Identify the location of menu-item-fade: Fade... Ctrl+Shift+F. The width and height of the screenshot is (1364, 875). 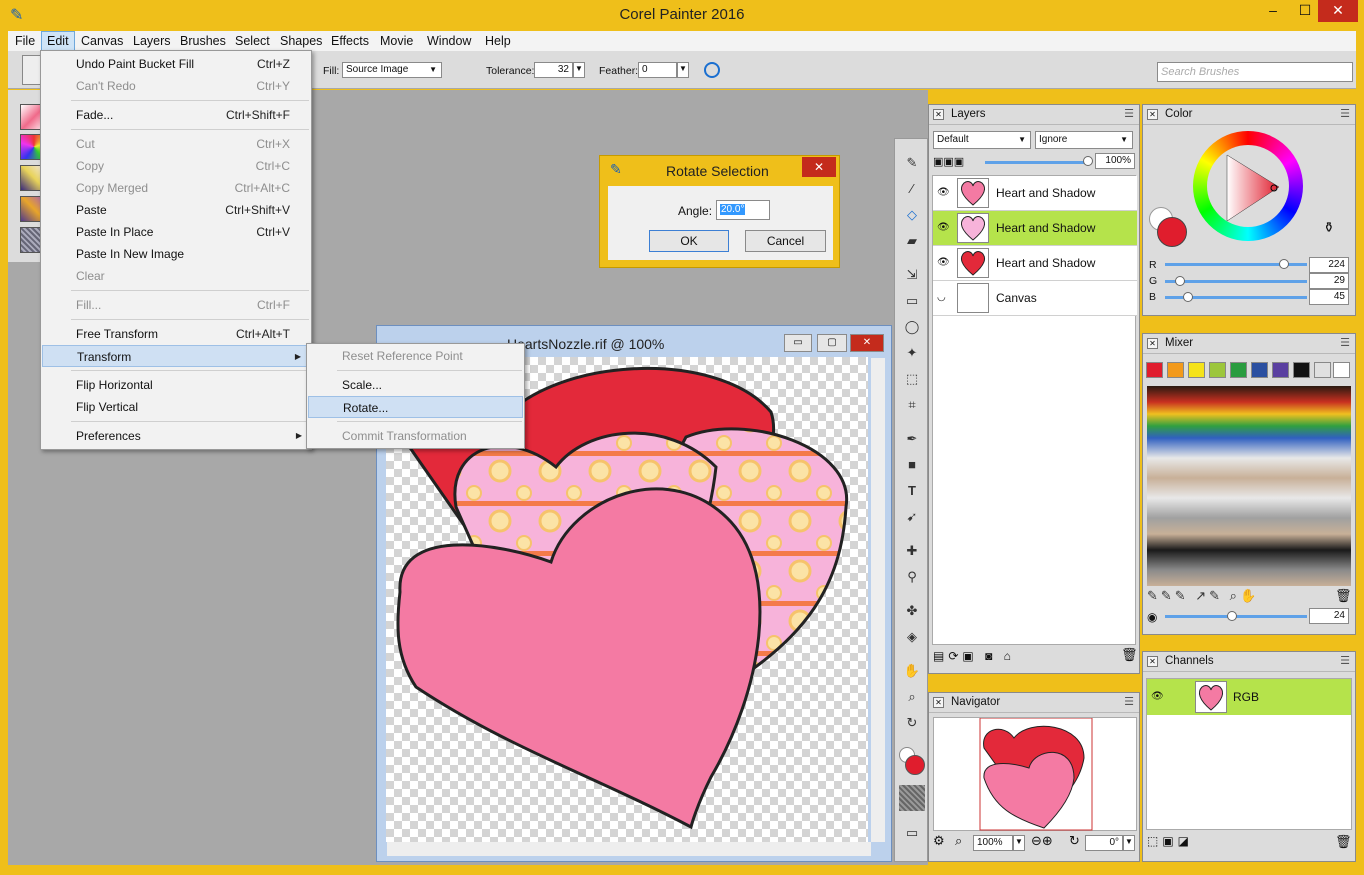
(176, 115).